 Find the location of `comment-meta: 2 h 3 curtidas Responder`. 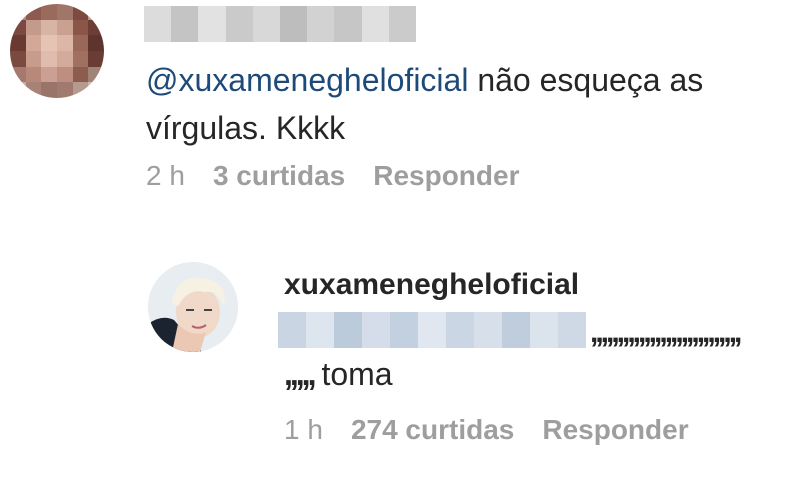

comment-meta: 2 h 3 curtidas Responder is located at coordinates (332, 176).